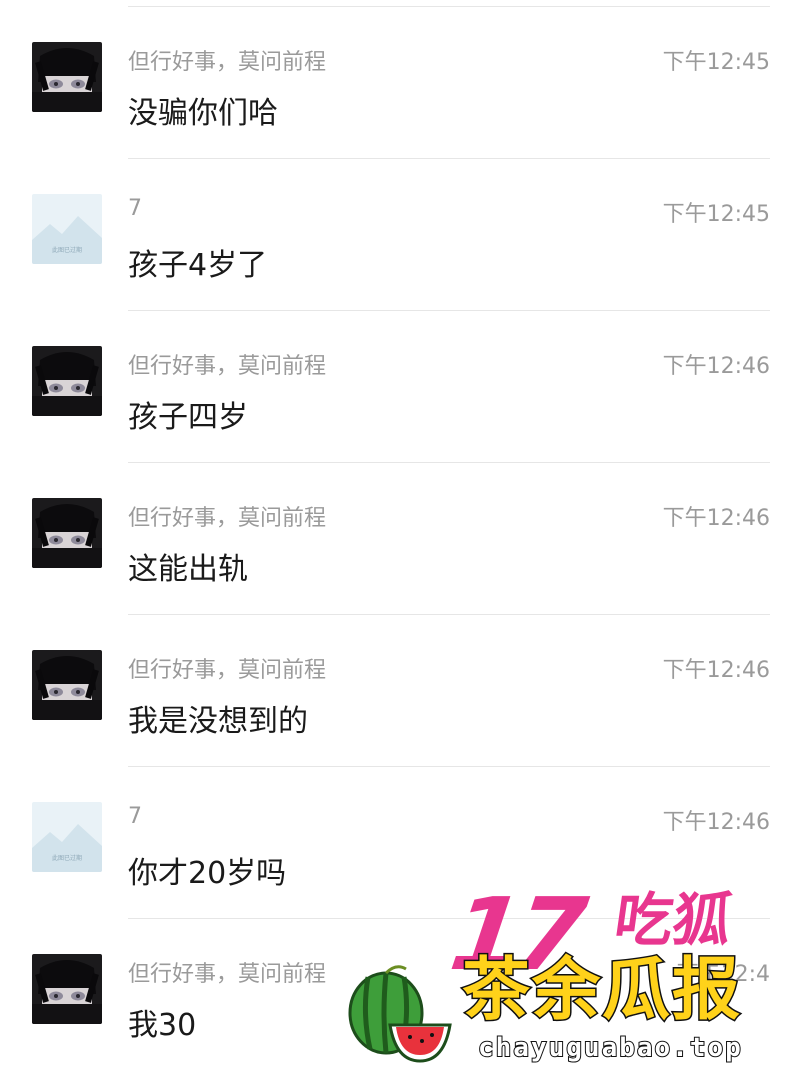 The image size is (800, 1070). What do you see at coordinates (610, 1048) in the screenshot?
I see `watermark-url: chayuguabao.top` at bounding box center [610, 1048].